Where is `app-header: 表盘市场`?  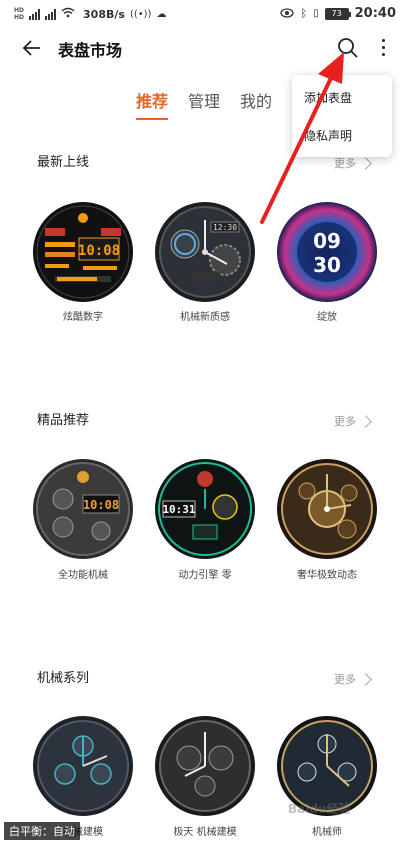
app-header: 表盘市场 is located at coordinates (205, 49).